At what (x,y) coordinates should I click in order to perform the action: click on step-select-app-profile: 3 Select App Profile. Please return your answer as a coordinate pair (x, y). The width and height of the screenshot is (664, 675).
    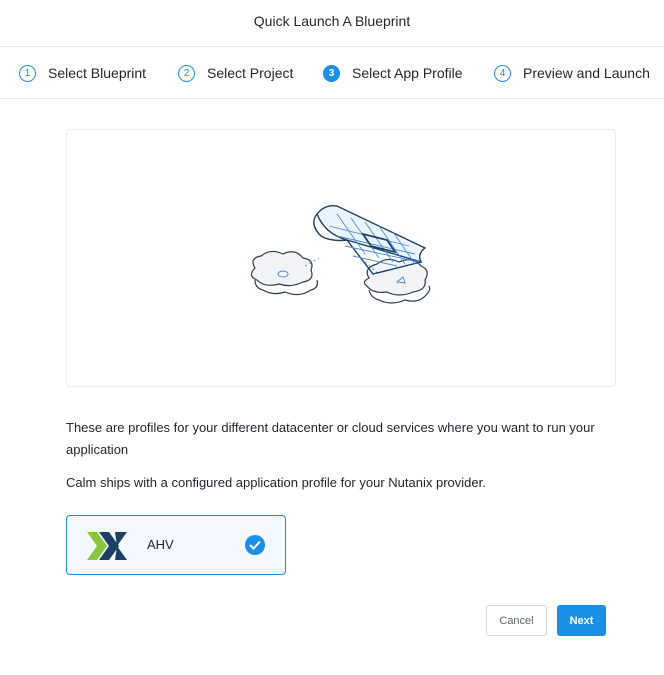
    Looking at the image, I should click on (393, 73).